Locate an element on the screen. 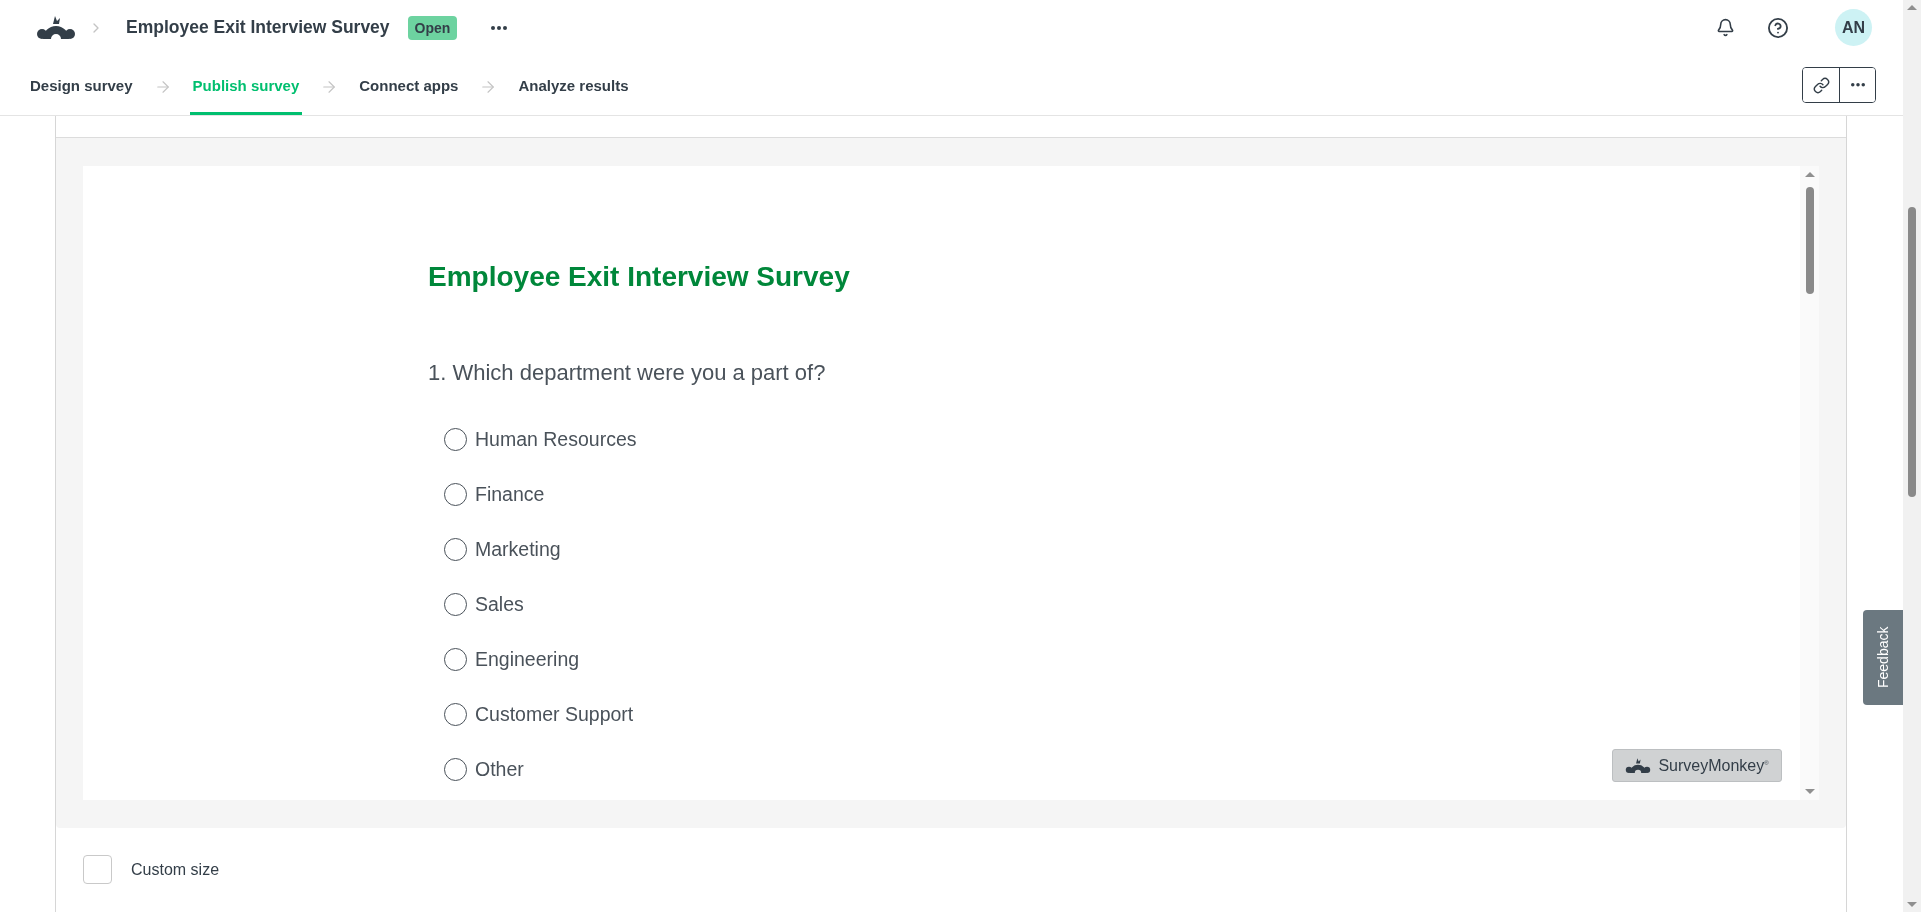 This screenshot has height=912, width=1921. option-label: Sales is located at coordinates (499, 604).